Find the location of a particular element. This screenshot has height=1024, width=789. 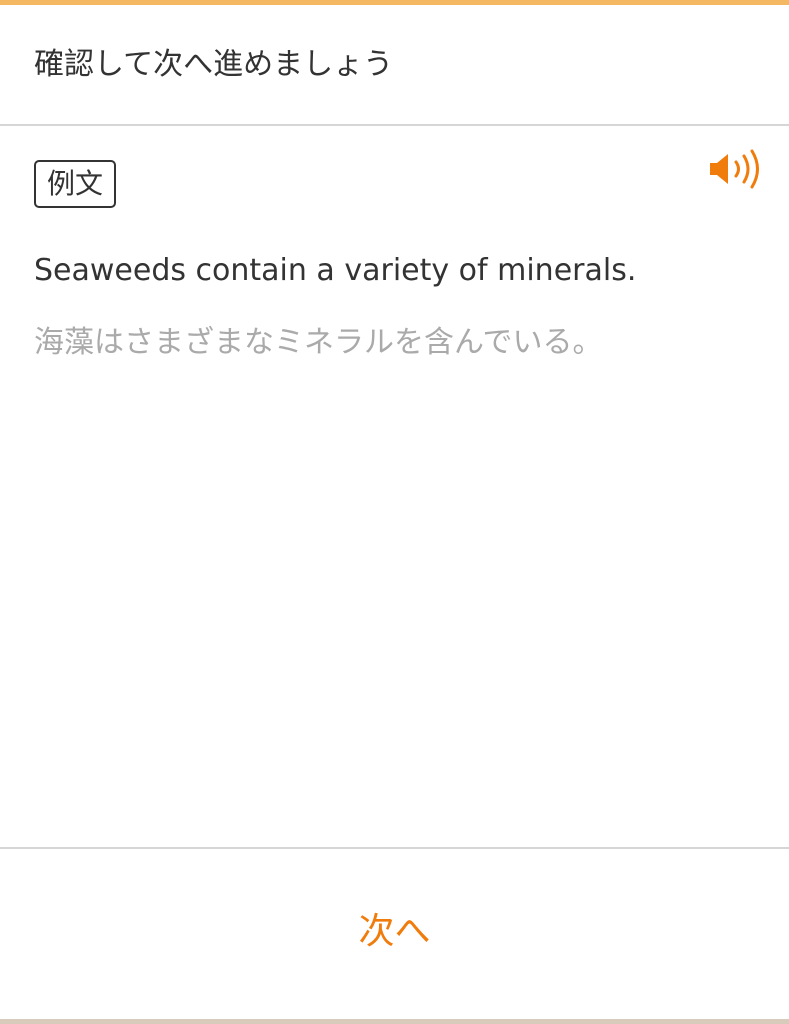

bottom-strip is located at coordinates (394, 1021).